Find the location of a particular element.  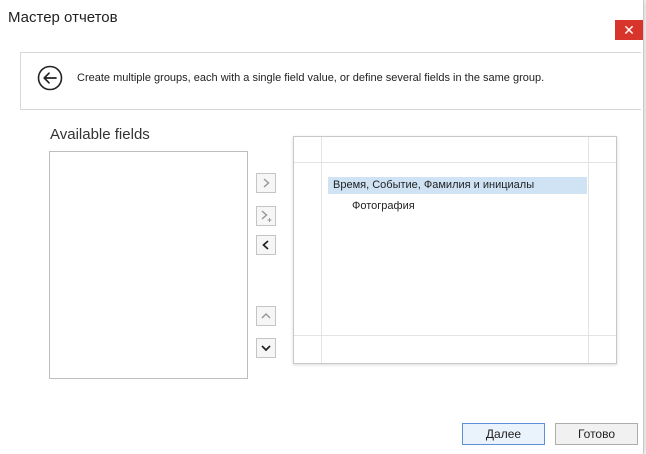

title-bar: Мастер отчетов ✕ is located at coordinates (321, 20).